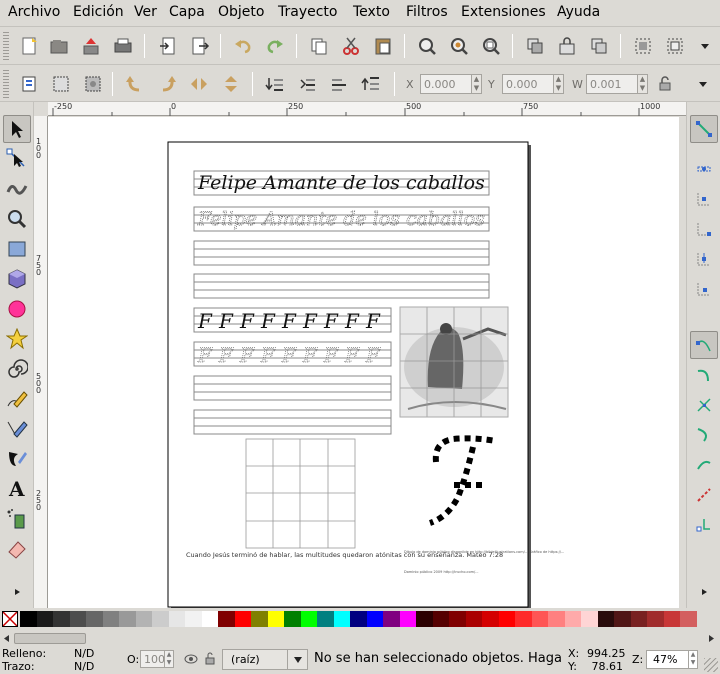 This screenshot has height=674, width=720. Describe the element at coordinates (84, 653) in the screenshot. I see `fill-value: N/D` at that location.